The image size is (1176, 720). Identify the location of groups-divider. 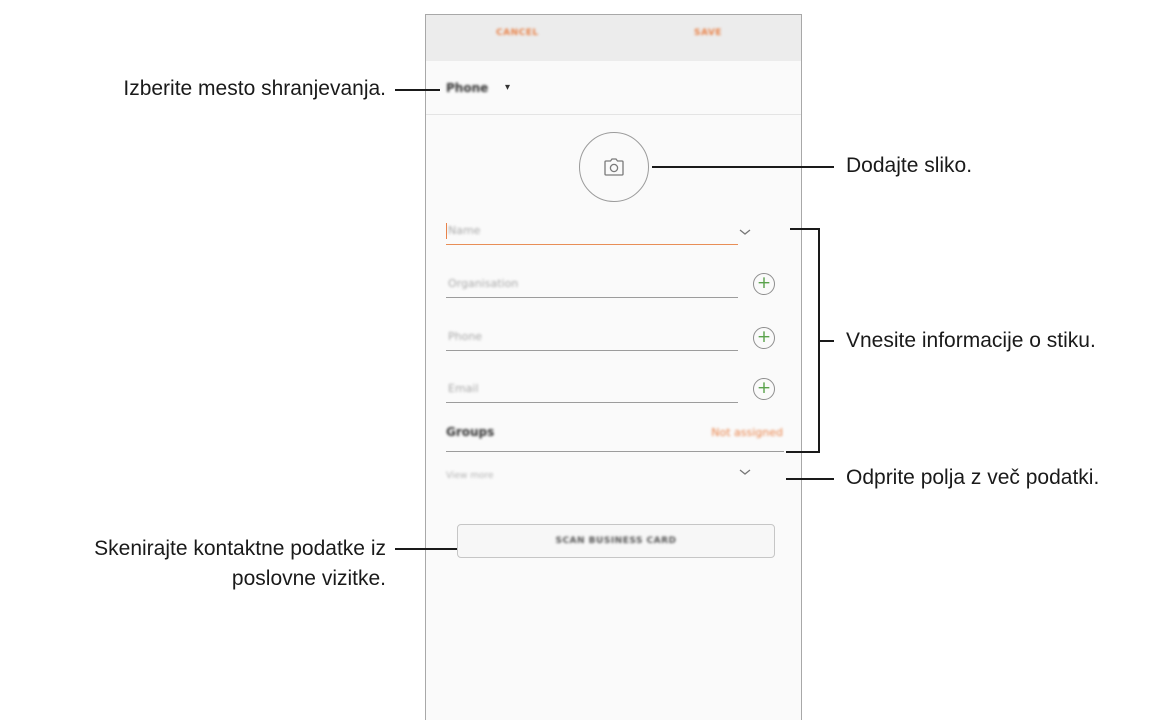
(615, 451).